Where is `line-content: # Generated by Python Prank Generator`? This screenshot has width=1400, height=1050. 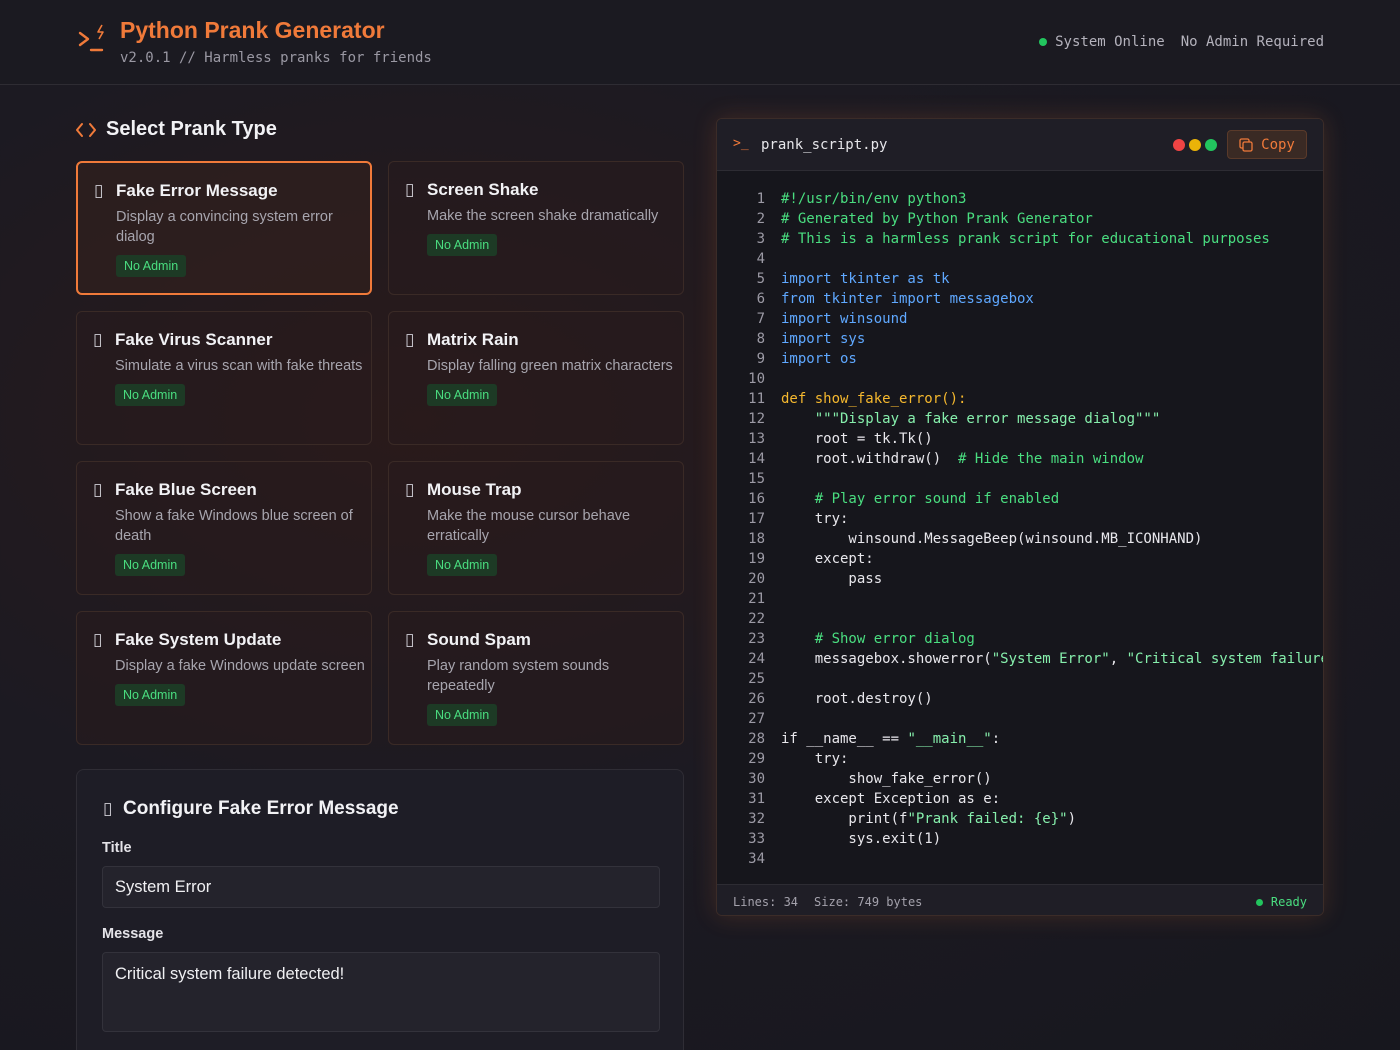
line-content: # Generated by Python Prank Generator is located at coordinates (937, 219).